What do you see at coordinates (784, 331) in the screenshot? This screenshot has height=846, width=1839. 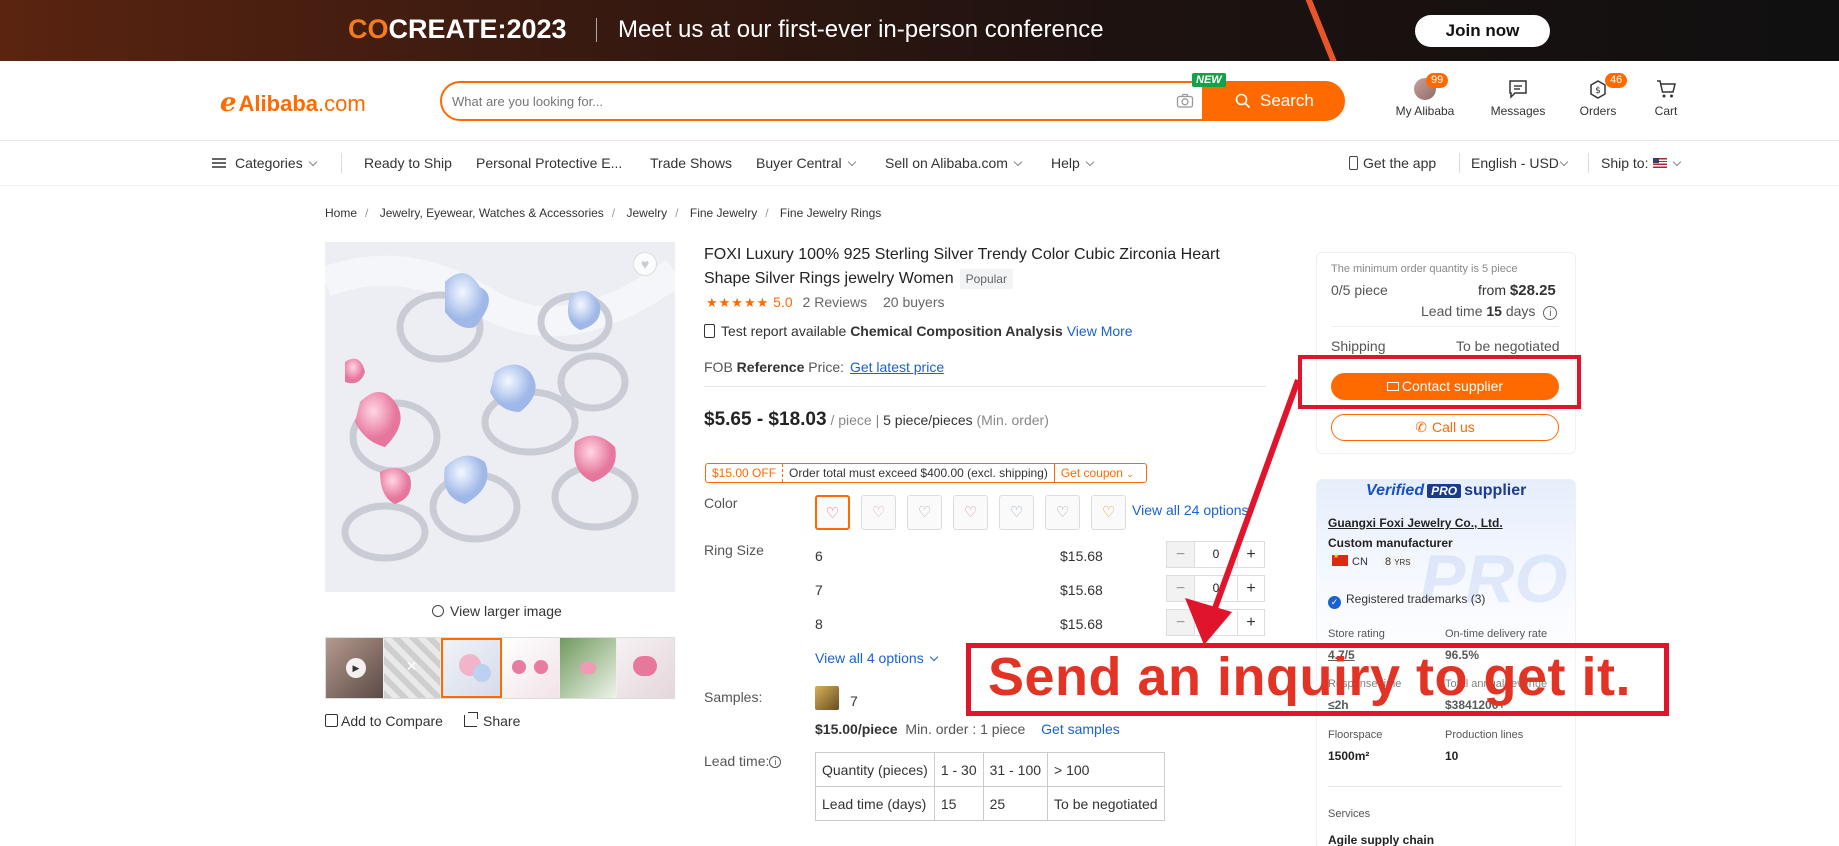 I see `test-report-label: Test report available` at bounding box center [784, 331].